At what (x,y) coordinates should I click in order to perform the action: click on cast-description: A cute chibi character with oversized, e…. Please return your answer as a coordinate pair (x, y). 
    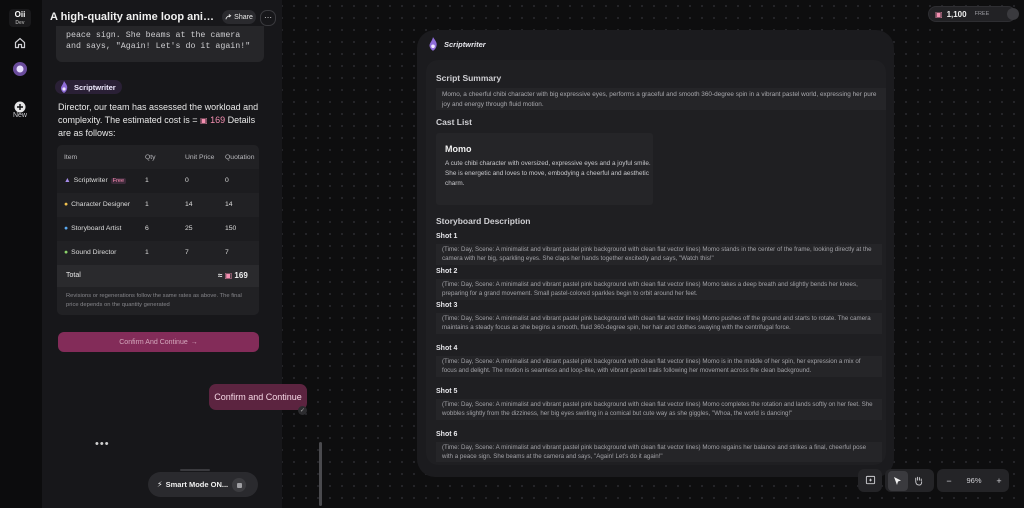
    Looking at the image, I should click on (548, 173).